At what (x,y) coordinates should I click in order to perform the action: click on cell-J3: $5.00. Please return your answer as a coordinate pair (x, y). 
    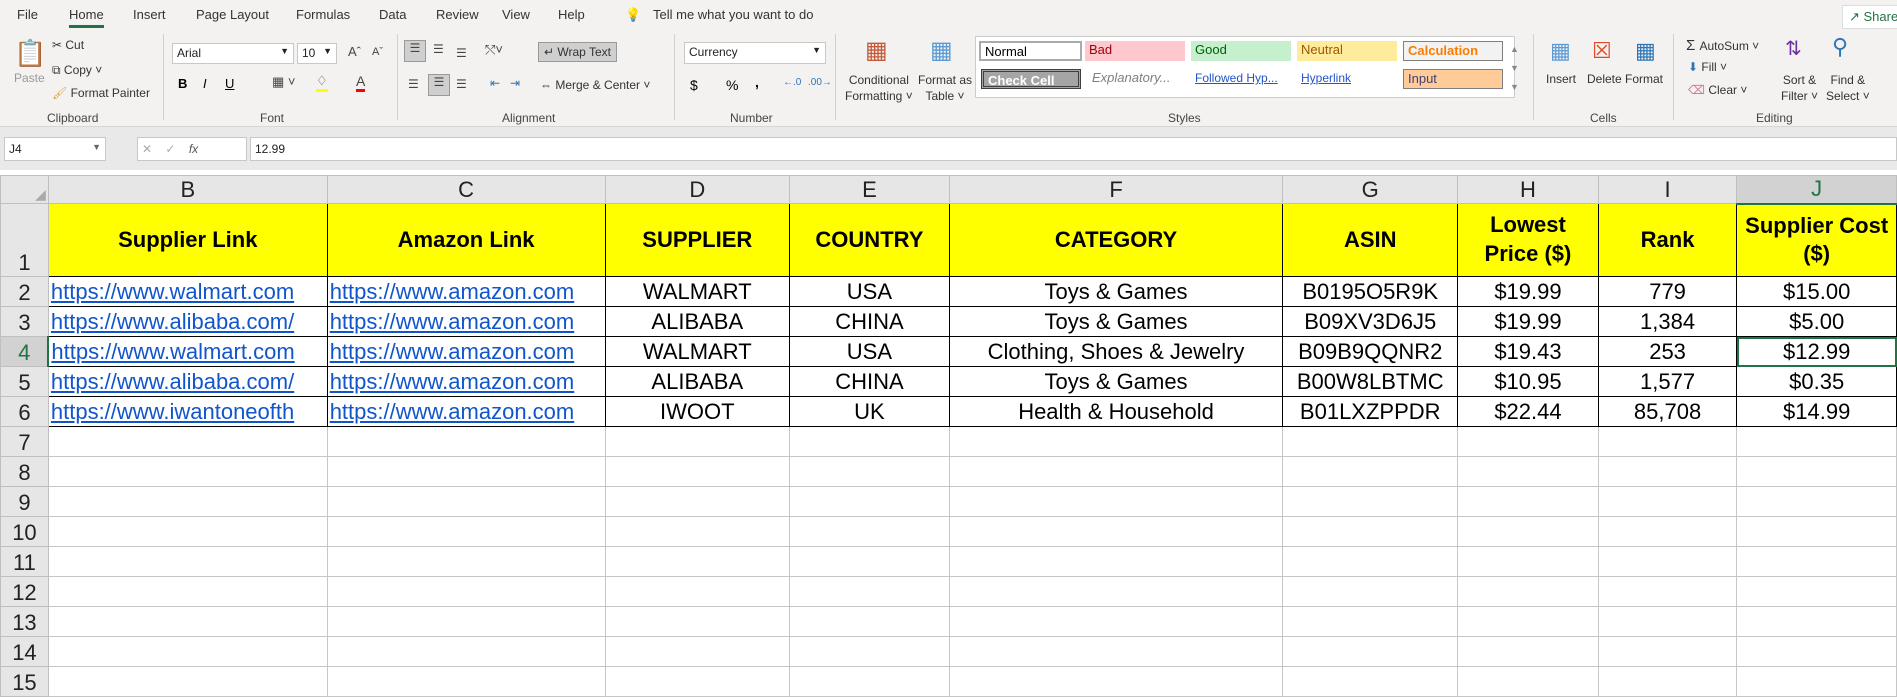
    Looking at the image, I should click on (1816, 321).